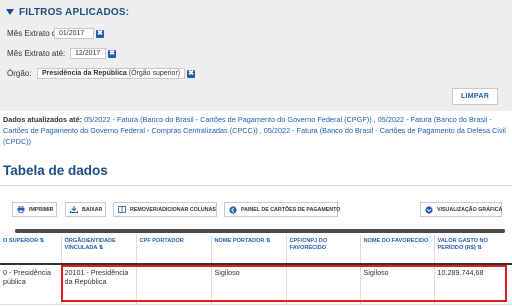  I want to click on filter-value-main: Presidência da República, so click(84, 73).